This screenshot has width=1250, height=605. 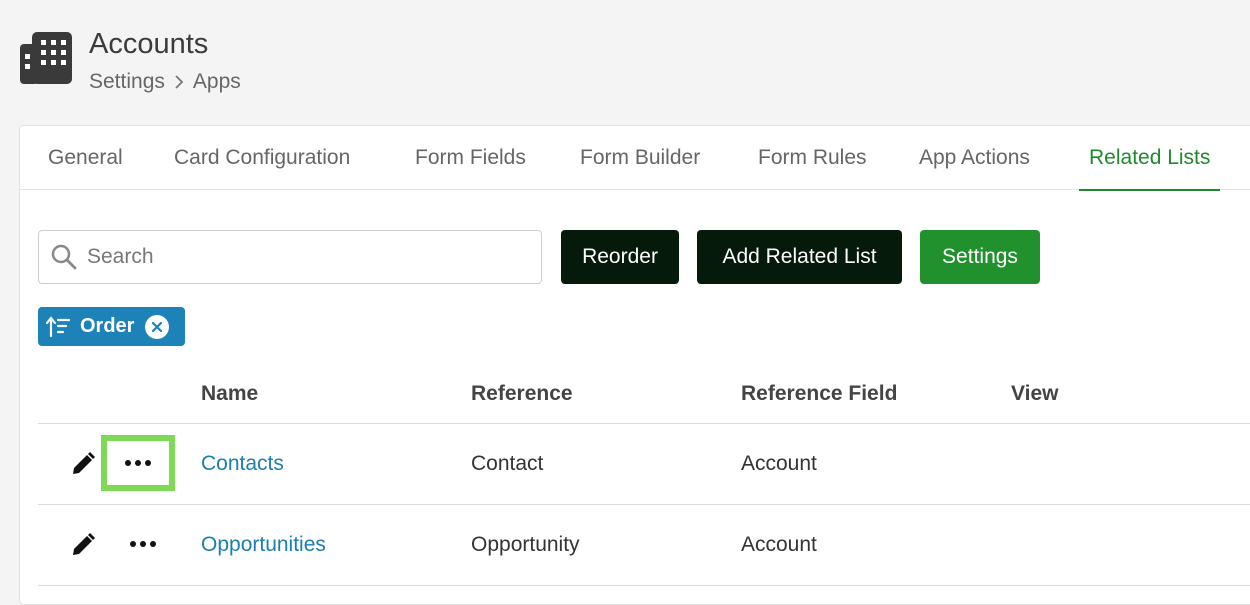 I want to click on breadcrumb-apps: Apps, so click(x=217, y=82).